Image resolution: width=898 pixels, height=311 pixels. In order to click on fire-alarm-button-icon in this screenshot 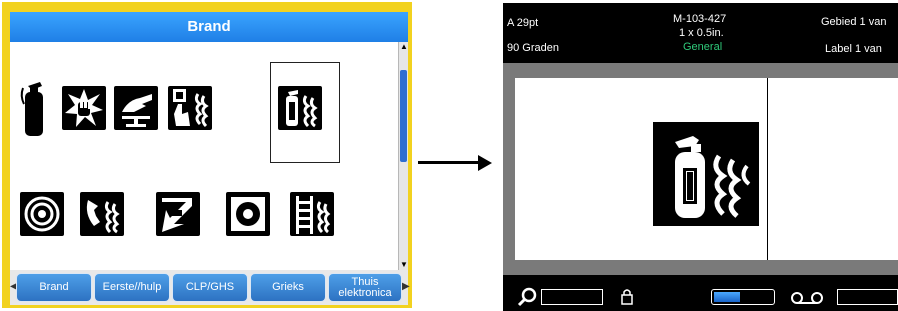, I will do `click(190, 108)`.